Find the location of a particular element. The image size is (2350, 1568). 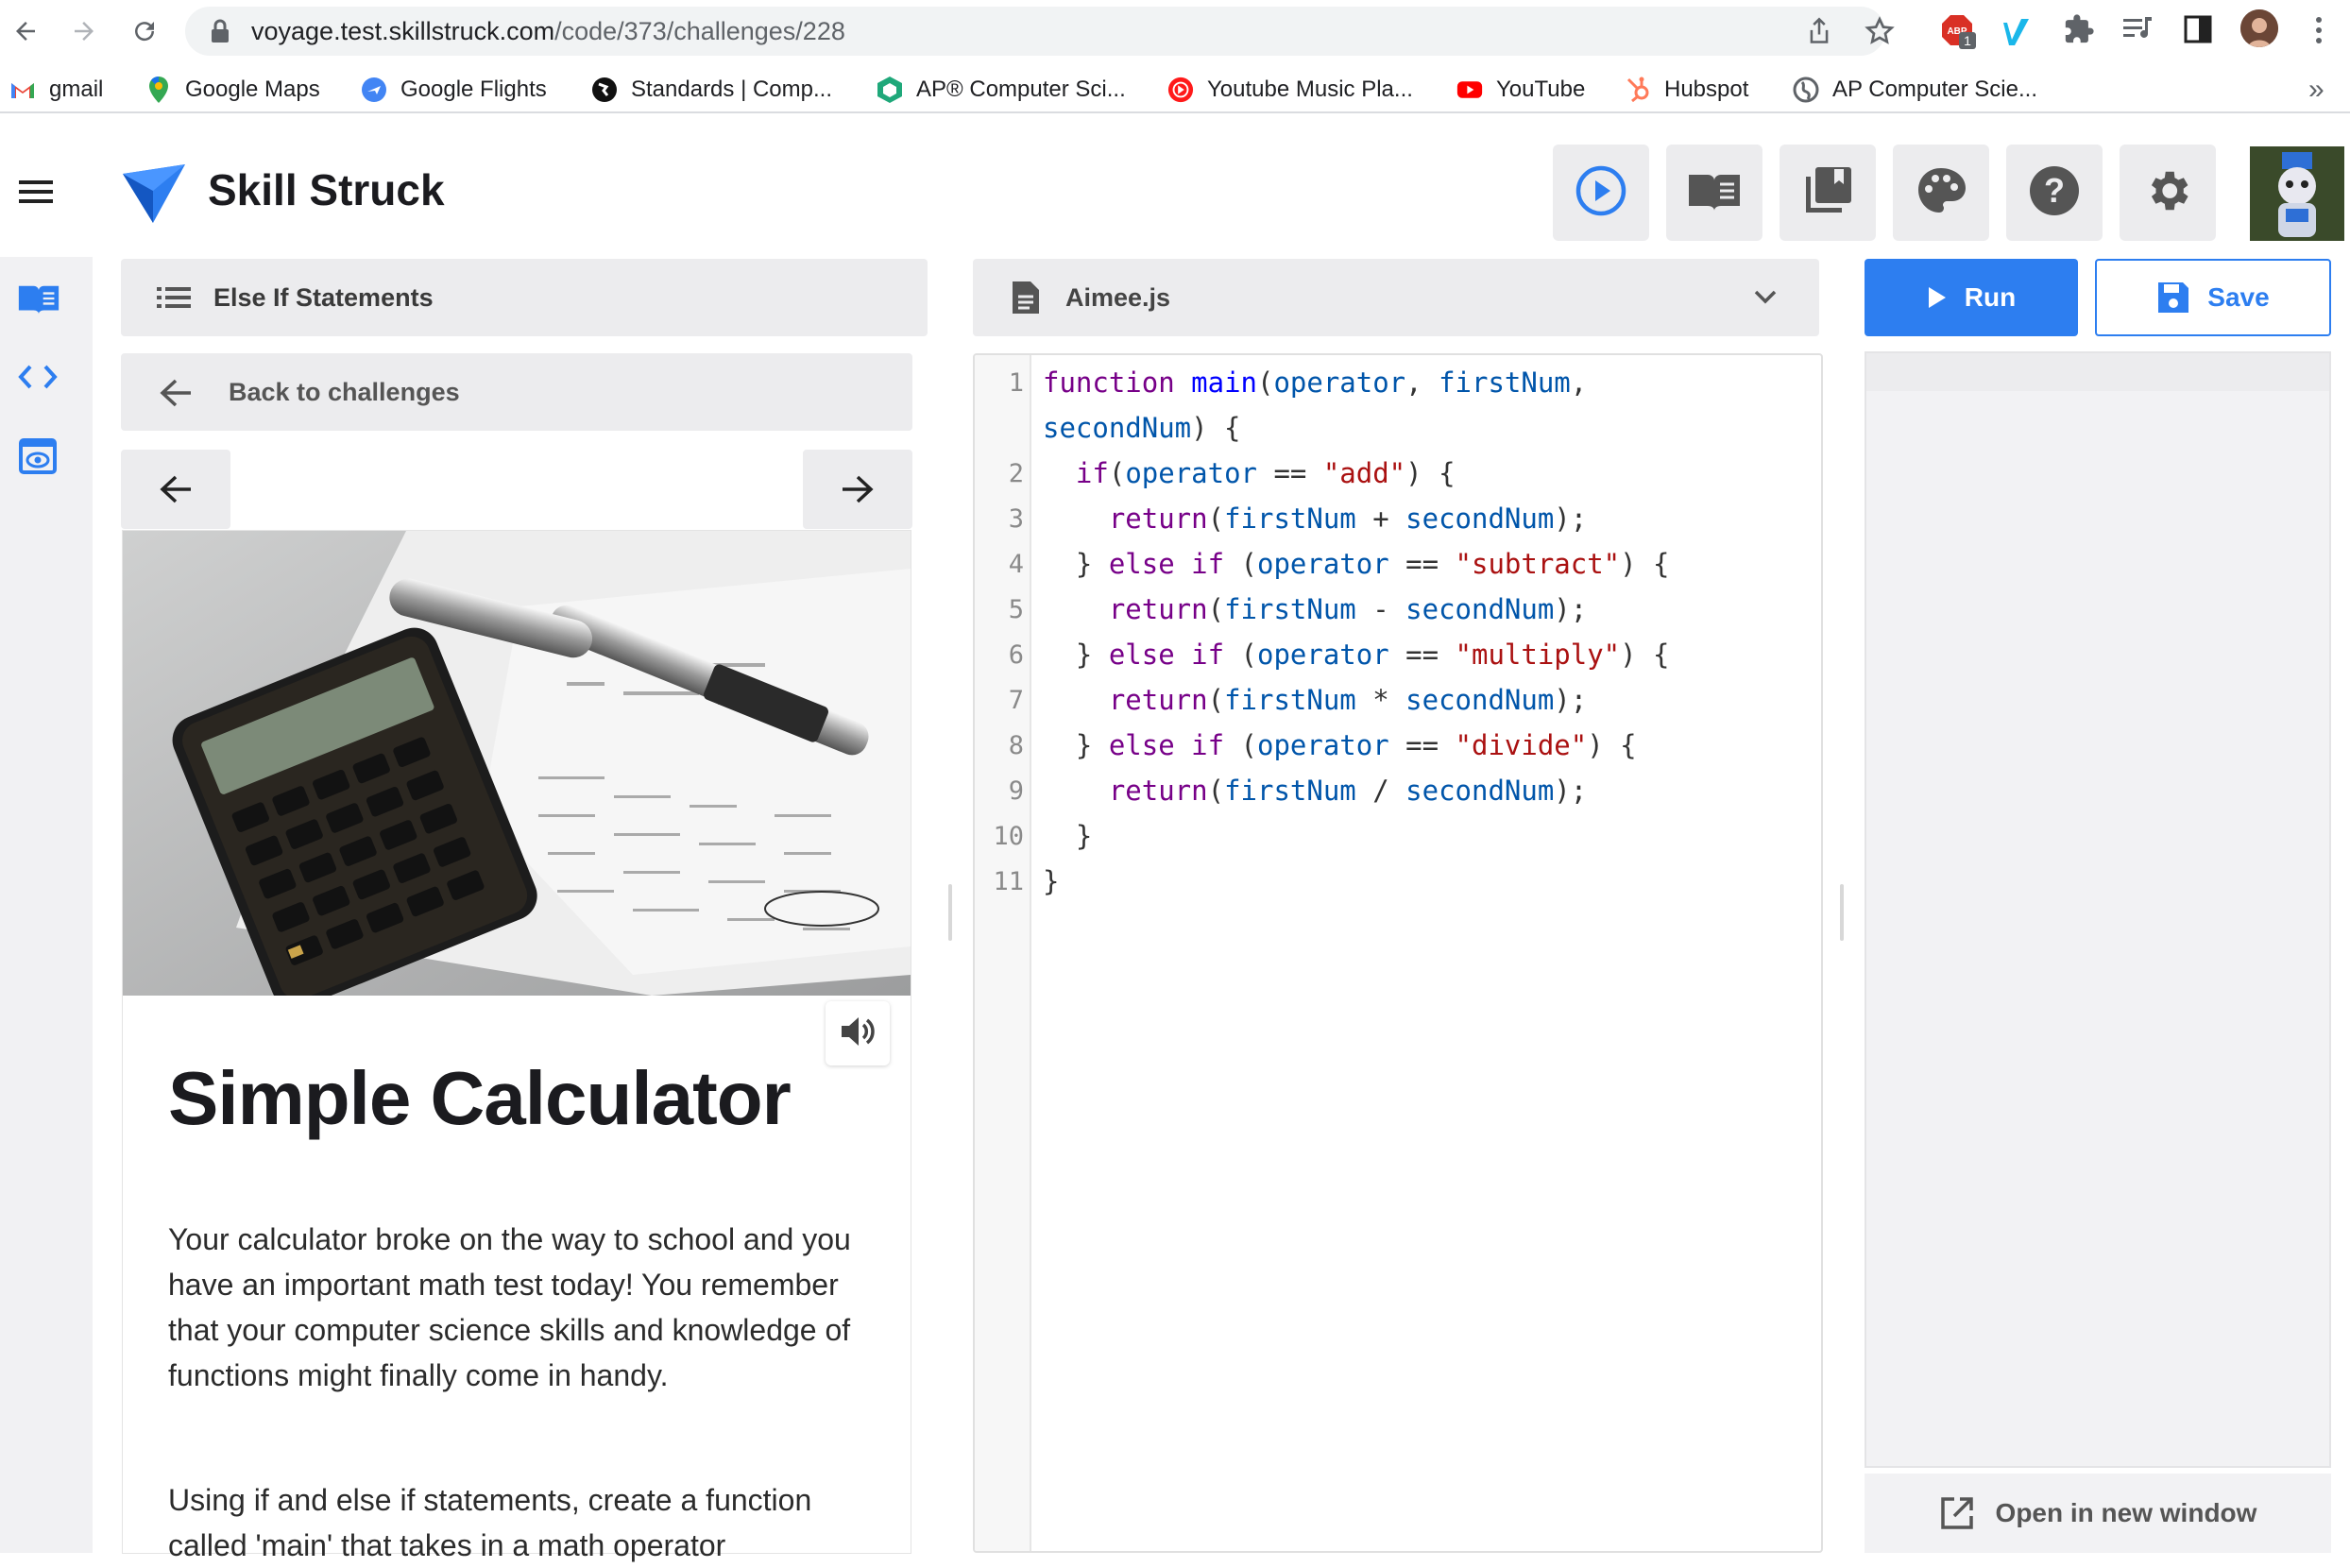

back-to-challenges-button: Back to challenges is located at coordinates (516, 392).